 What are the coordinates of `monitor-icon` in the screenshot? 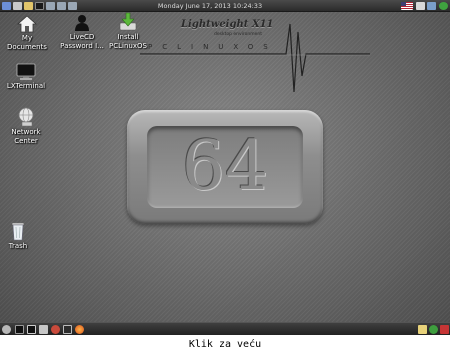 It's located at (26, 71).